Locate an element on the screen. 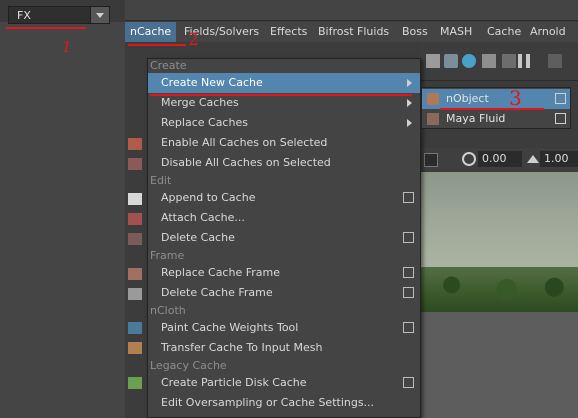 Image resolution: width=578 pixels, height=418 pixels. menu-item-label: Transfer Cache To Input Mesh is located at coordinates (242, 347).